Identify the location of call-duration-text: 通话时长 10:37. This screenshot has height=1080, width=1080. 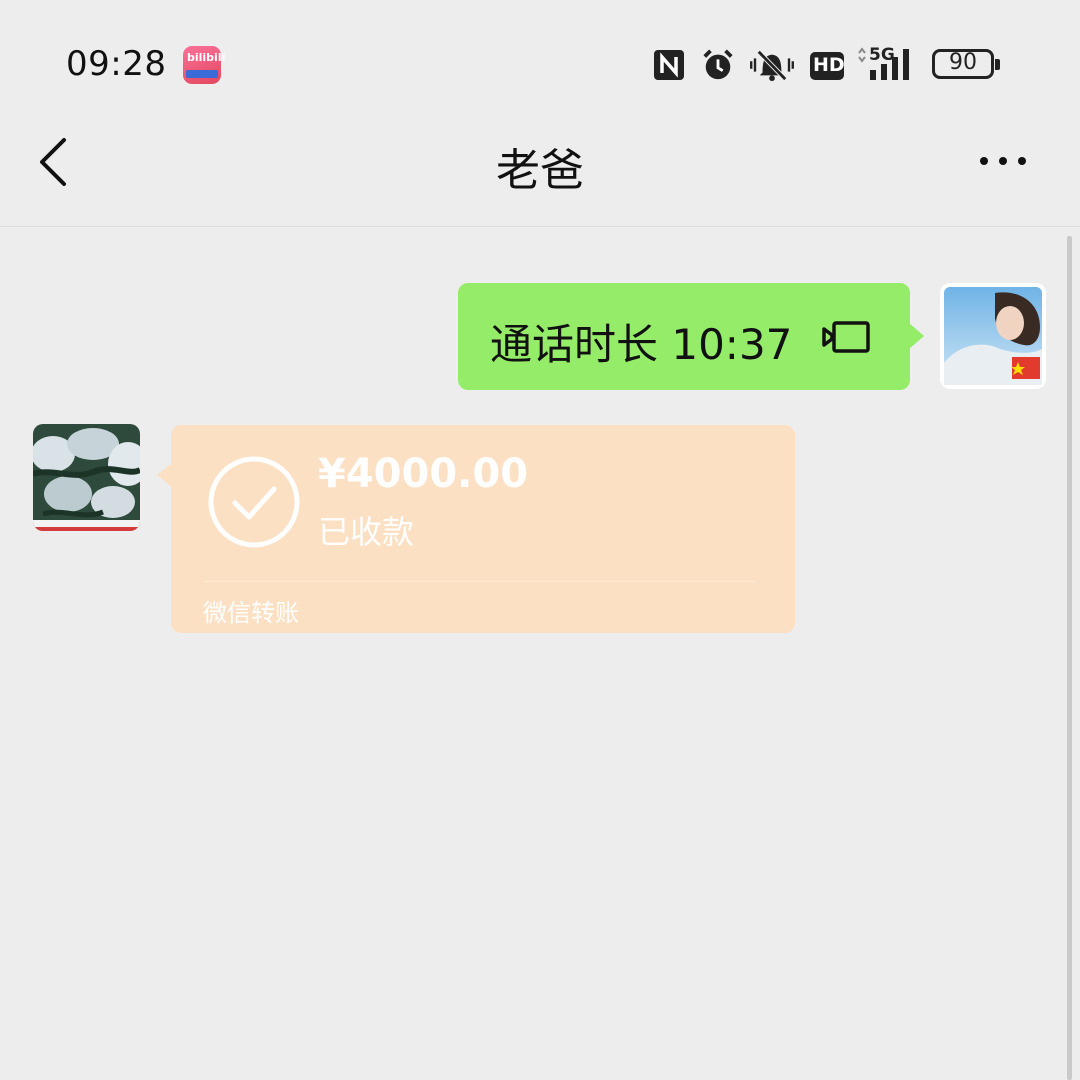
(641, 344).